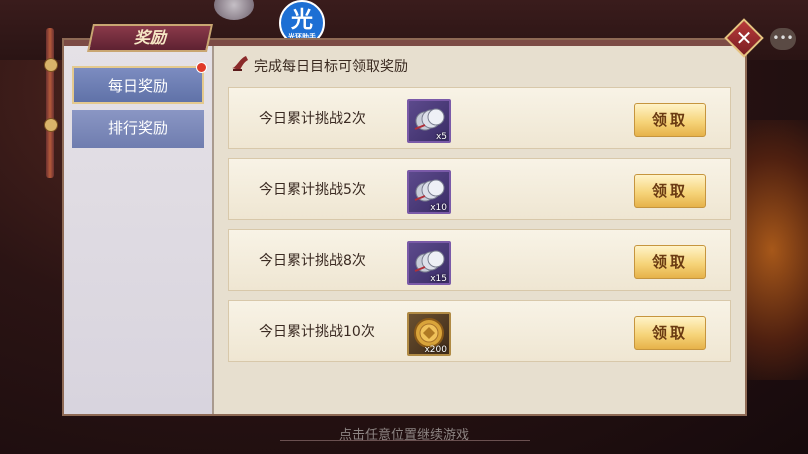 The image size is (808, 454). Describe the element at coordinates (405, 440) in the screenshot. I see `footer-divider` at that location.